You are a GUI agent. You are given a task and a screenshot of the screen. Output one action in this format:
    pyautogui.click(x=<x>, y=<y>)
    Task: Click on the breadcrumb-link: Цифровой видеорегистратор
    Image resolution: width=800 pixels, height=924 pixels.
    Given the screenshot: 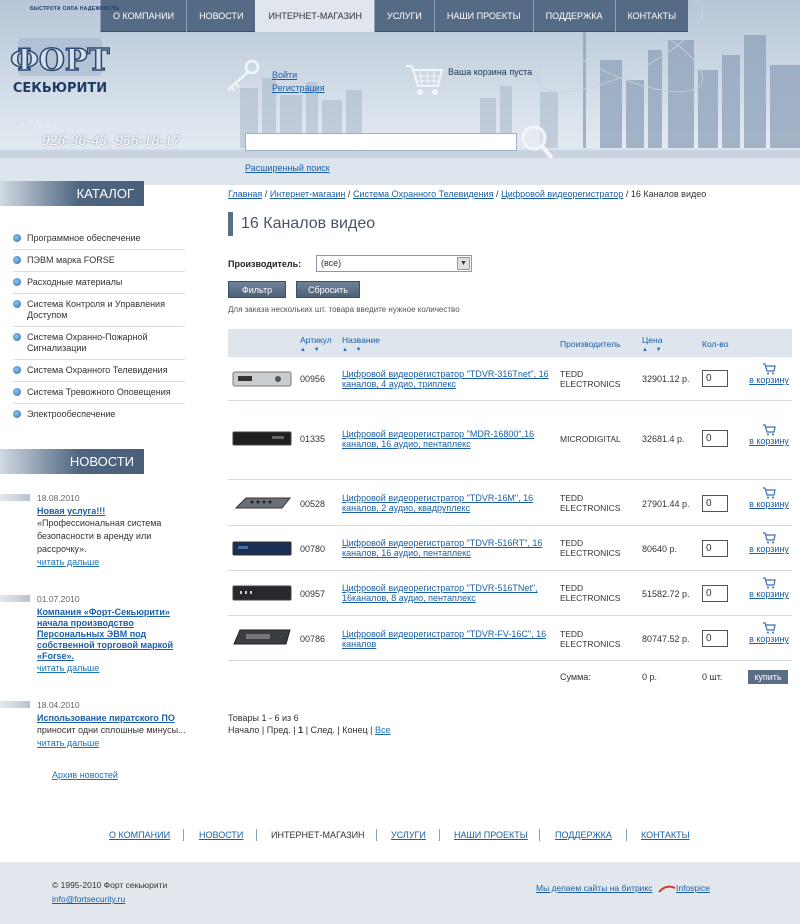 What is the action you would take?
    pyautogui.click(x=562, y=194)
    